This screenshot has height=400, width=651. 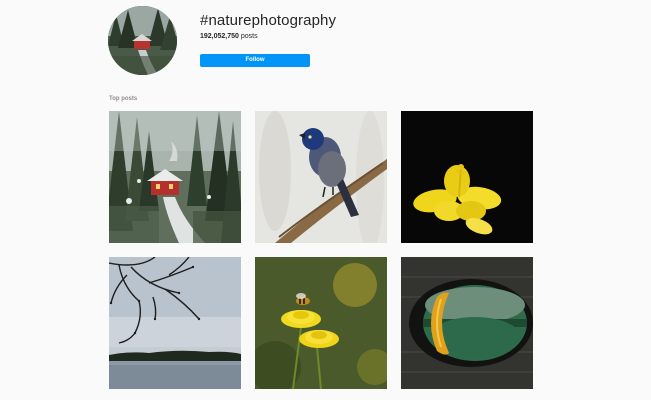 I want to click on top-posts-label: Top posts, so click(x=123, y=99).